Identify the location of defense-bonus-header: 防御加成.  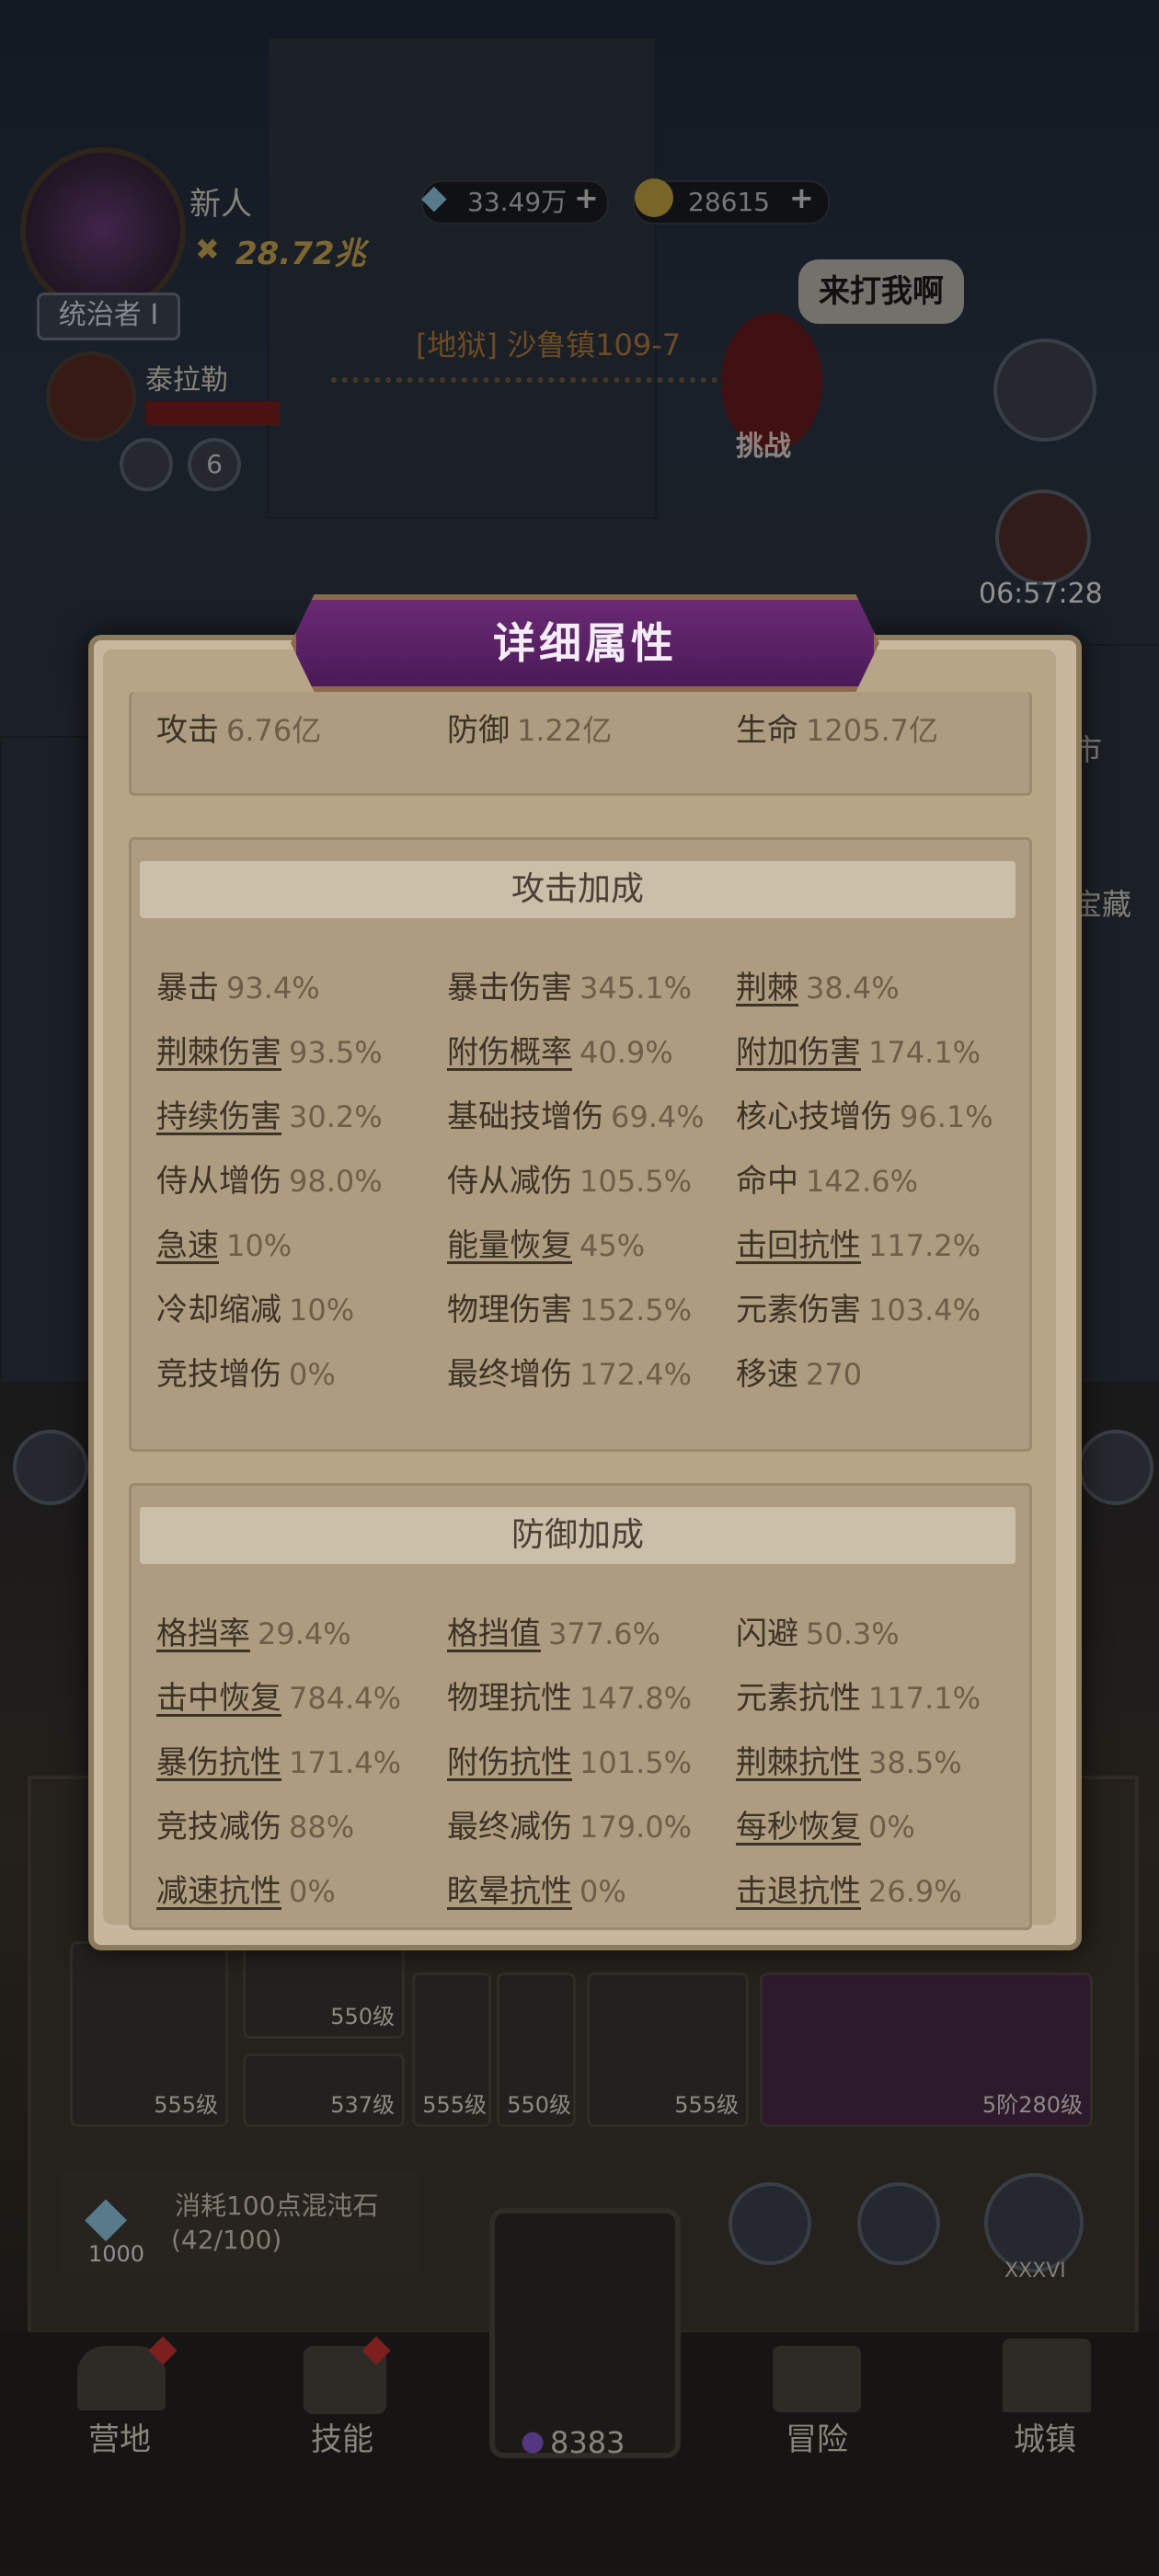
(578, 1535).